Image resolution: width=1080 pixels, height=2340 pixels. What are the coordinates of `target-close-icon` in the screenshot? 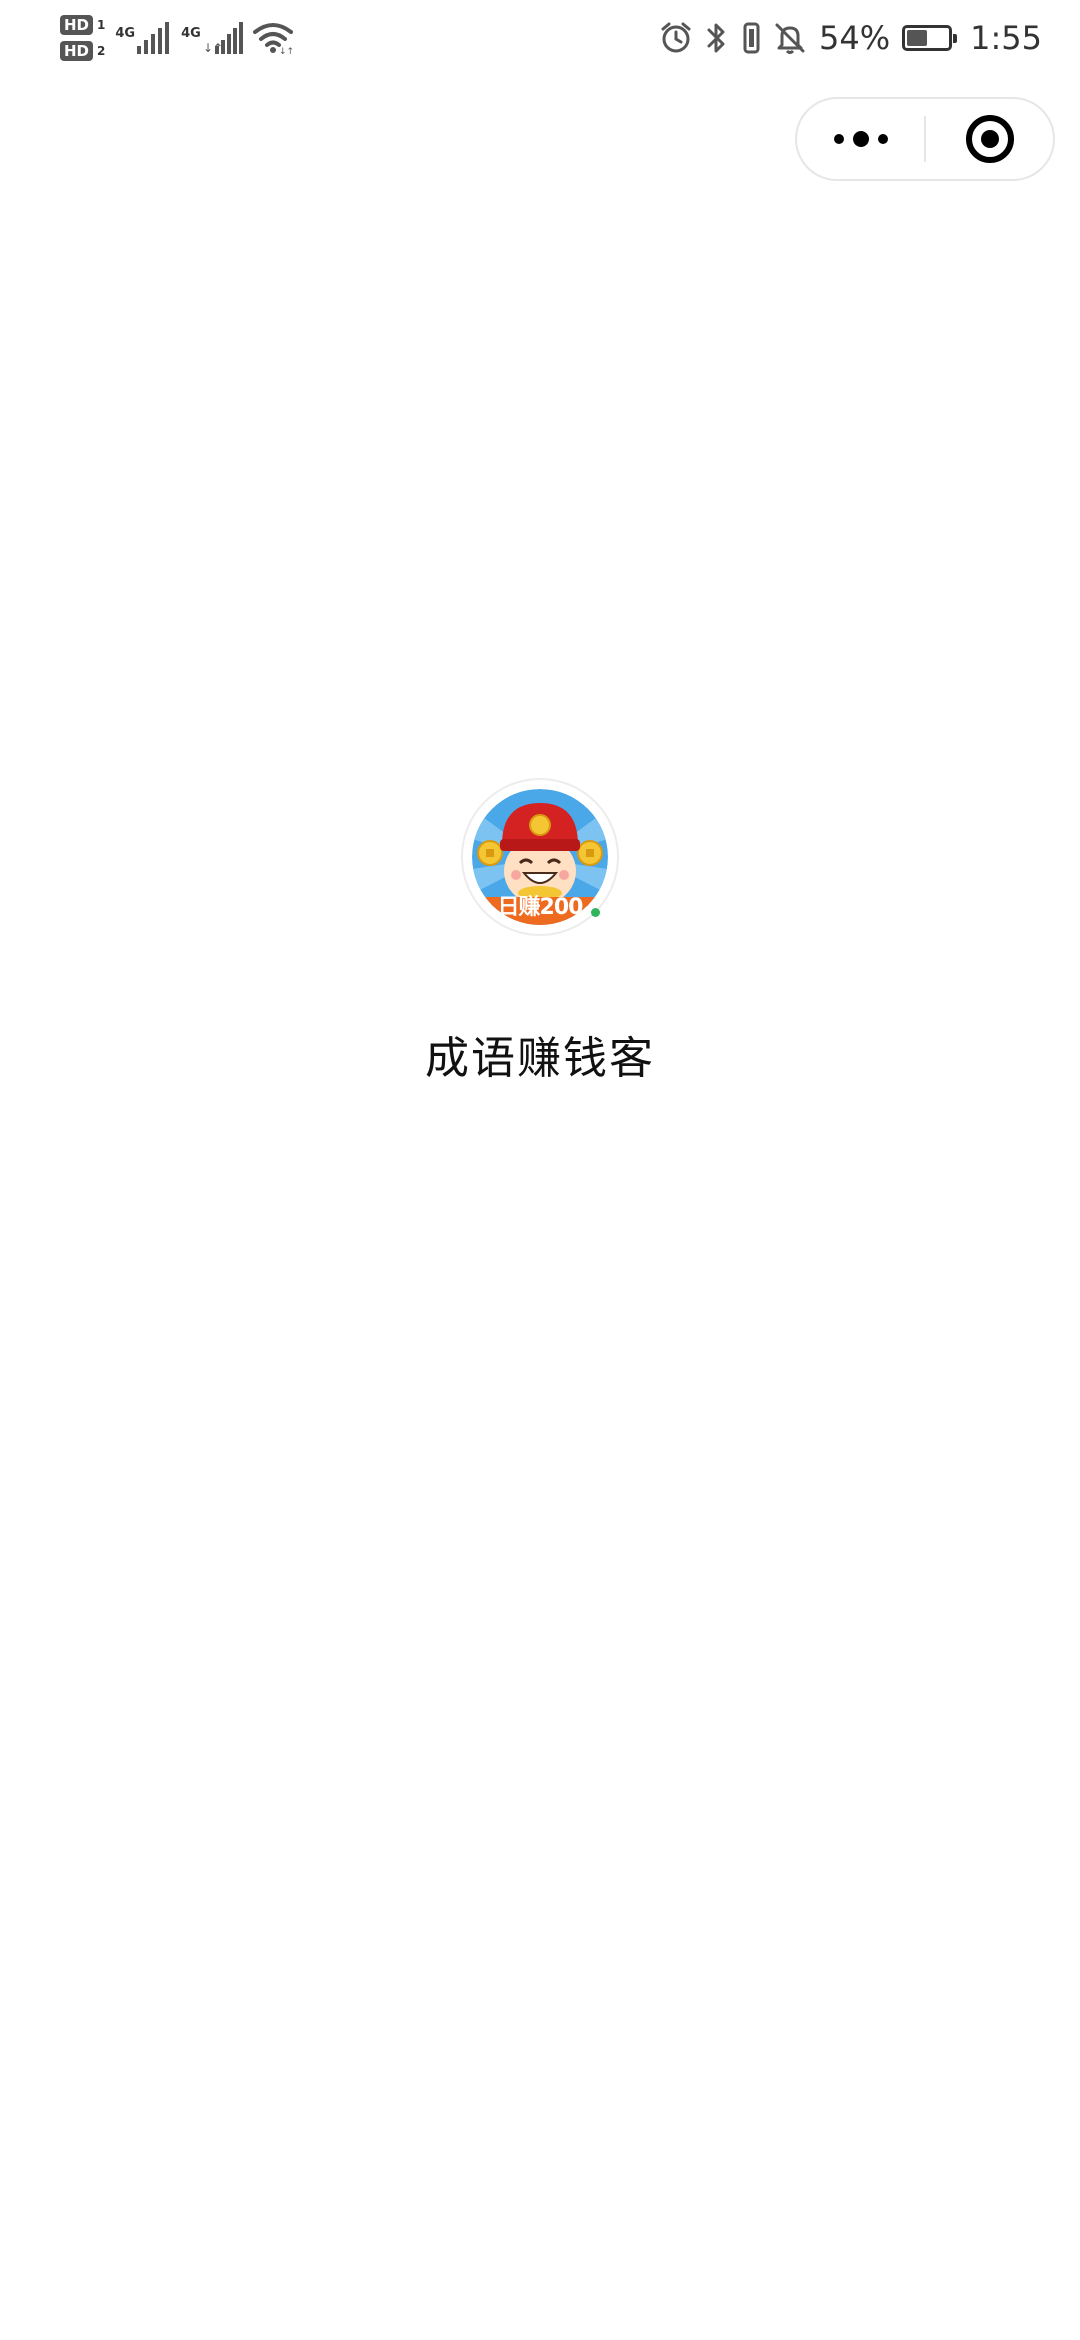 It's located at (989, 139).